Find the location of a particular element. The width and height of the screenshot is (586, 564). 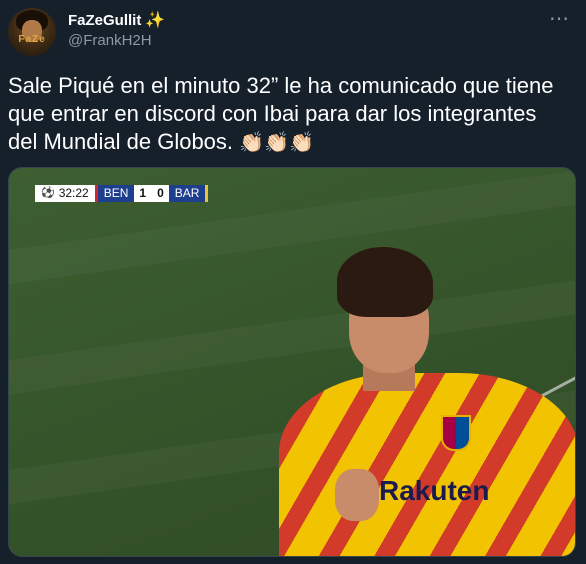

home-score: 1 is located at coordinates (143, 193).